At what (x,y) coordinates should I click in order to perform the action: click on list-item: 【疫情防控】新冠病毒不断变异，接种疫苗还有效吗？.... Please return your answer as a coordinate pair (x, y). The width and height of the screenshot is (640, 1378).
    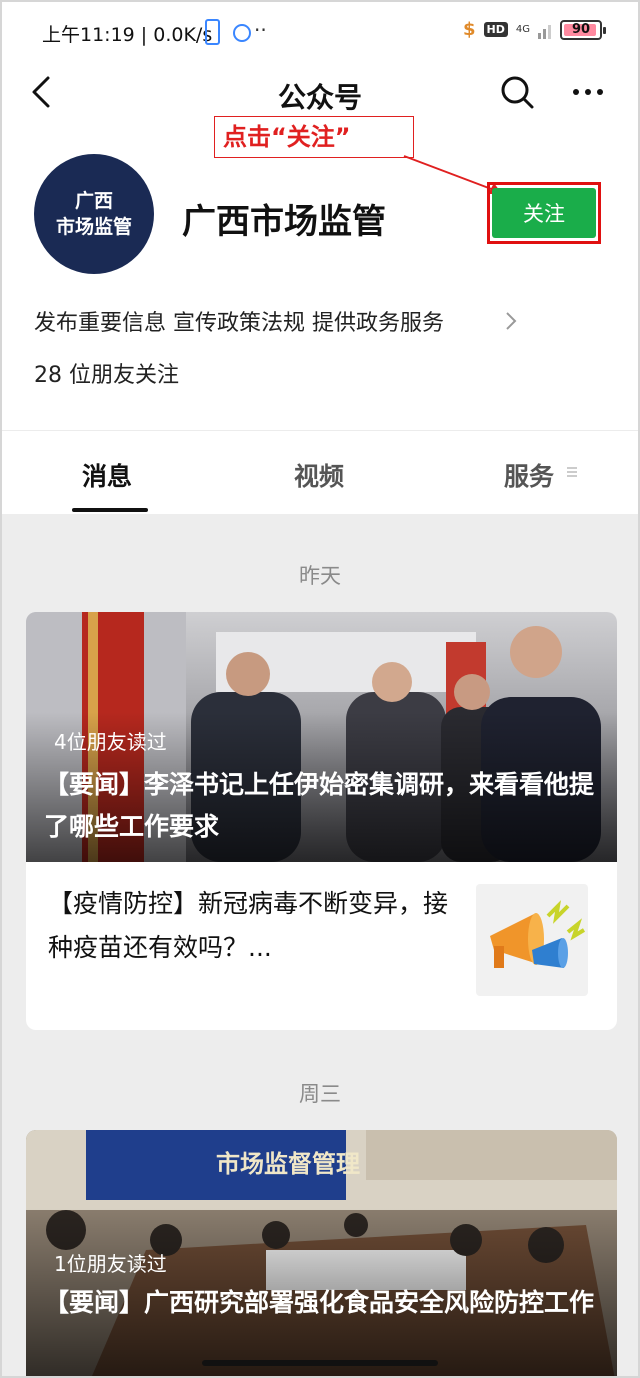
    Looking at the image, I should click on (321, 945).